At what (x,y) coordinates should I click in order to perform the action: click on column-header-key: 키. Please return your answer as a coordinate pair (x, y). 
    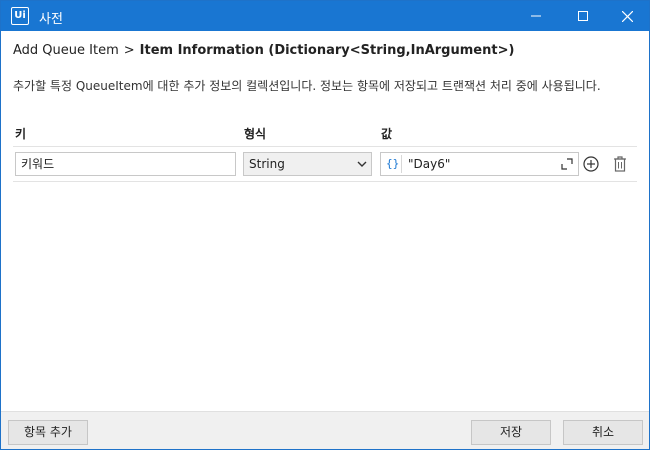
    Looking at the image, I should click on (21, 134).